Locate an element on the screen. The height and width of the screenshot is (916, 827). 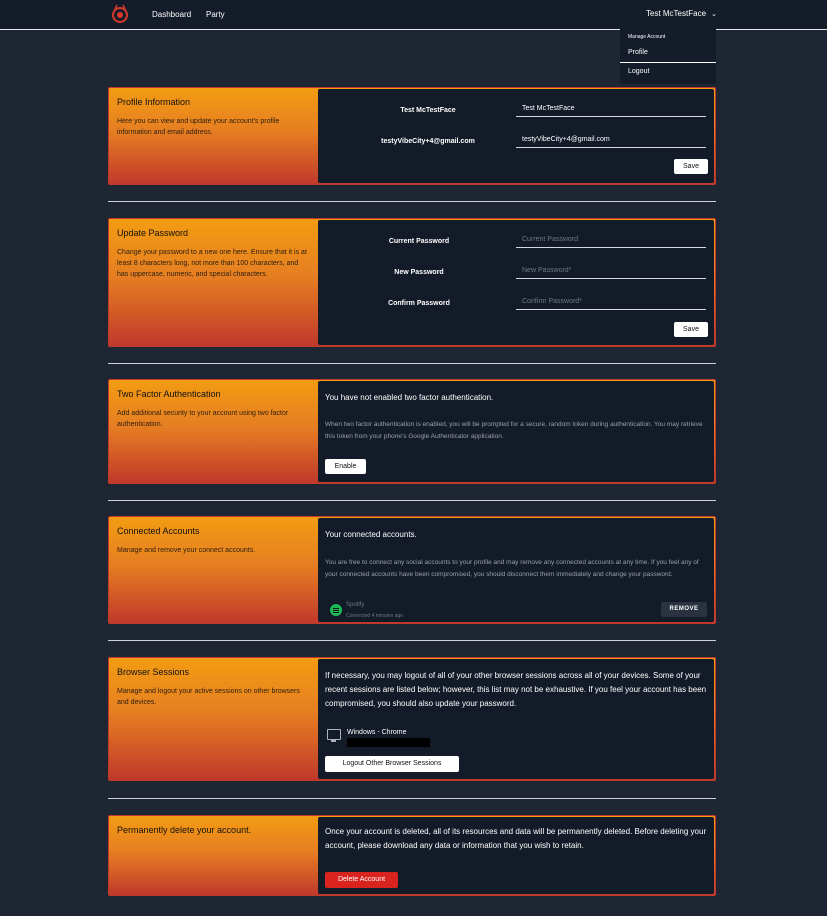
current-password-field: Current Password is located at coordinates (611, 239).